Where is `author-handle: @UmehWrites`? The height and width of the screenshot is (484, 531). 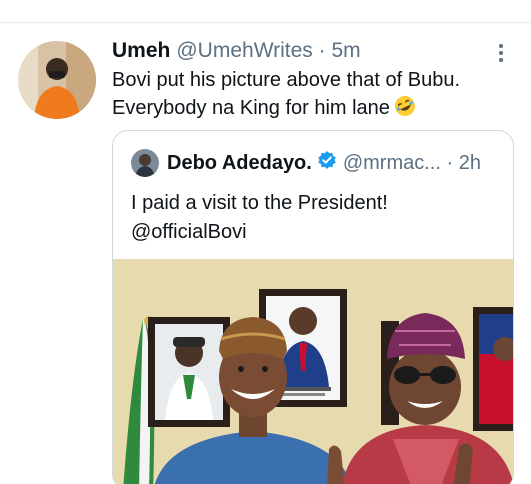 author-handle: @UmehWrites is located at coordinates (244, 50).